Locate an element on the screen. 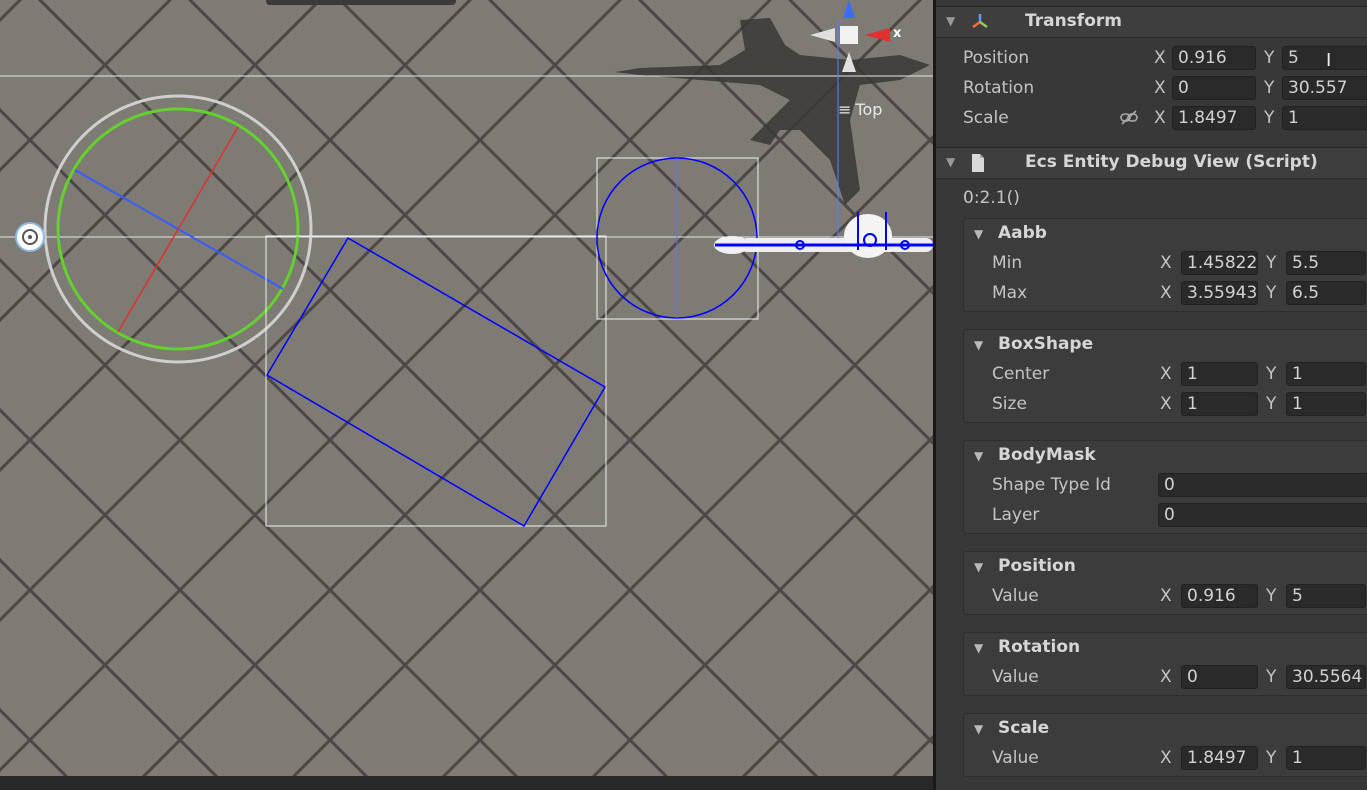 The height and width of the screenshot is (790, 1367). transform-position-y-field: 5 is located at coordinates (1324, 58).